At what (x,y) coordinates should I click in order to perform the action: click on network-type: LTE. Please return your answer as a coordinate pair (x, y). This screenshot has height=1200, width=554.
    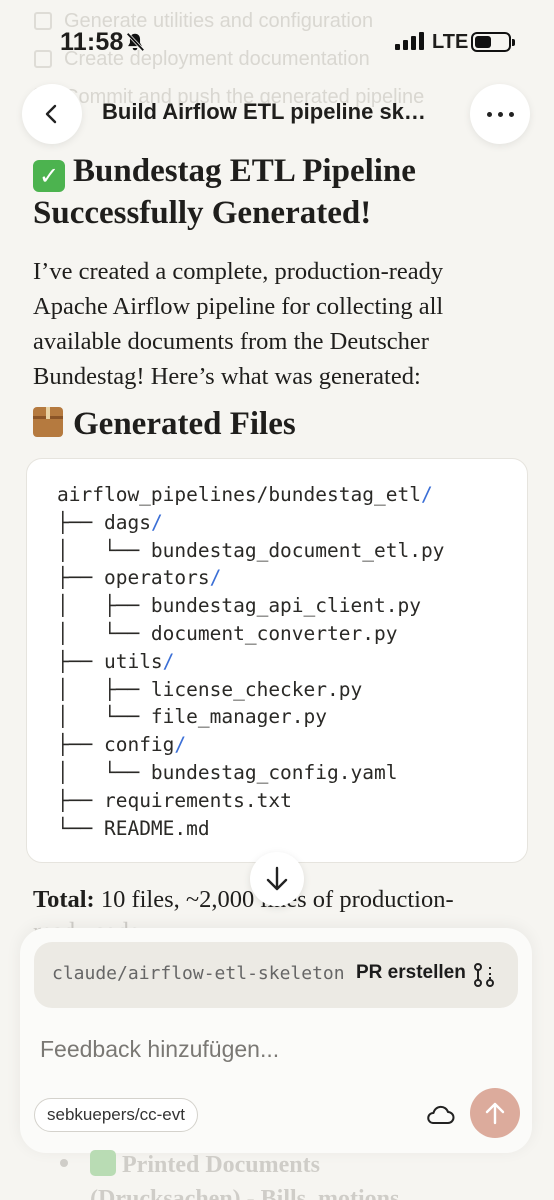
    Looking at the image, I should click on (450, 42).